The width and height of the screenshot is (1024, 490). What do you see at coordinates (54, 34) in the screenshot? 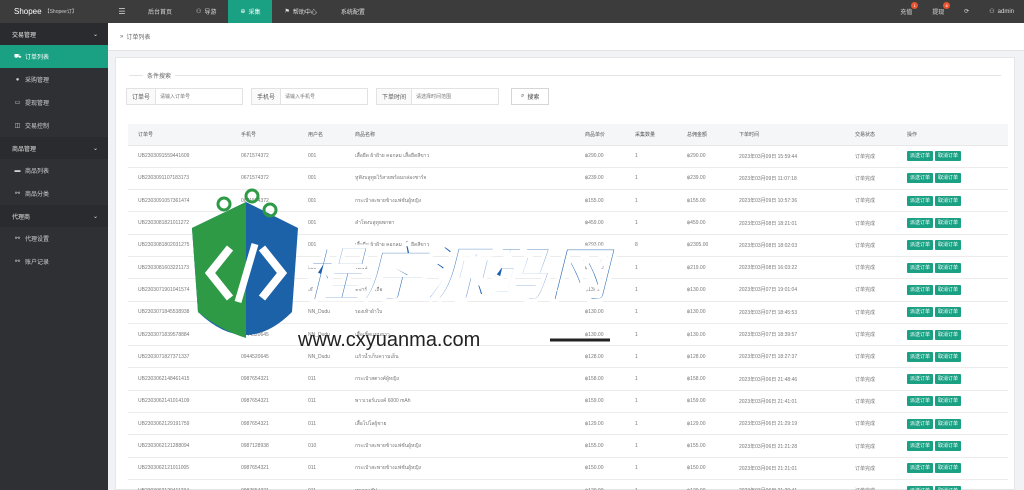
I see `sidebar-group-trade: 交易管理 ⌄` at bounding box center [54, 34].